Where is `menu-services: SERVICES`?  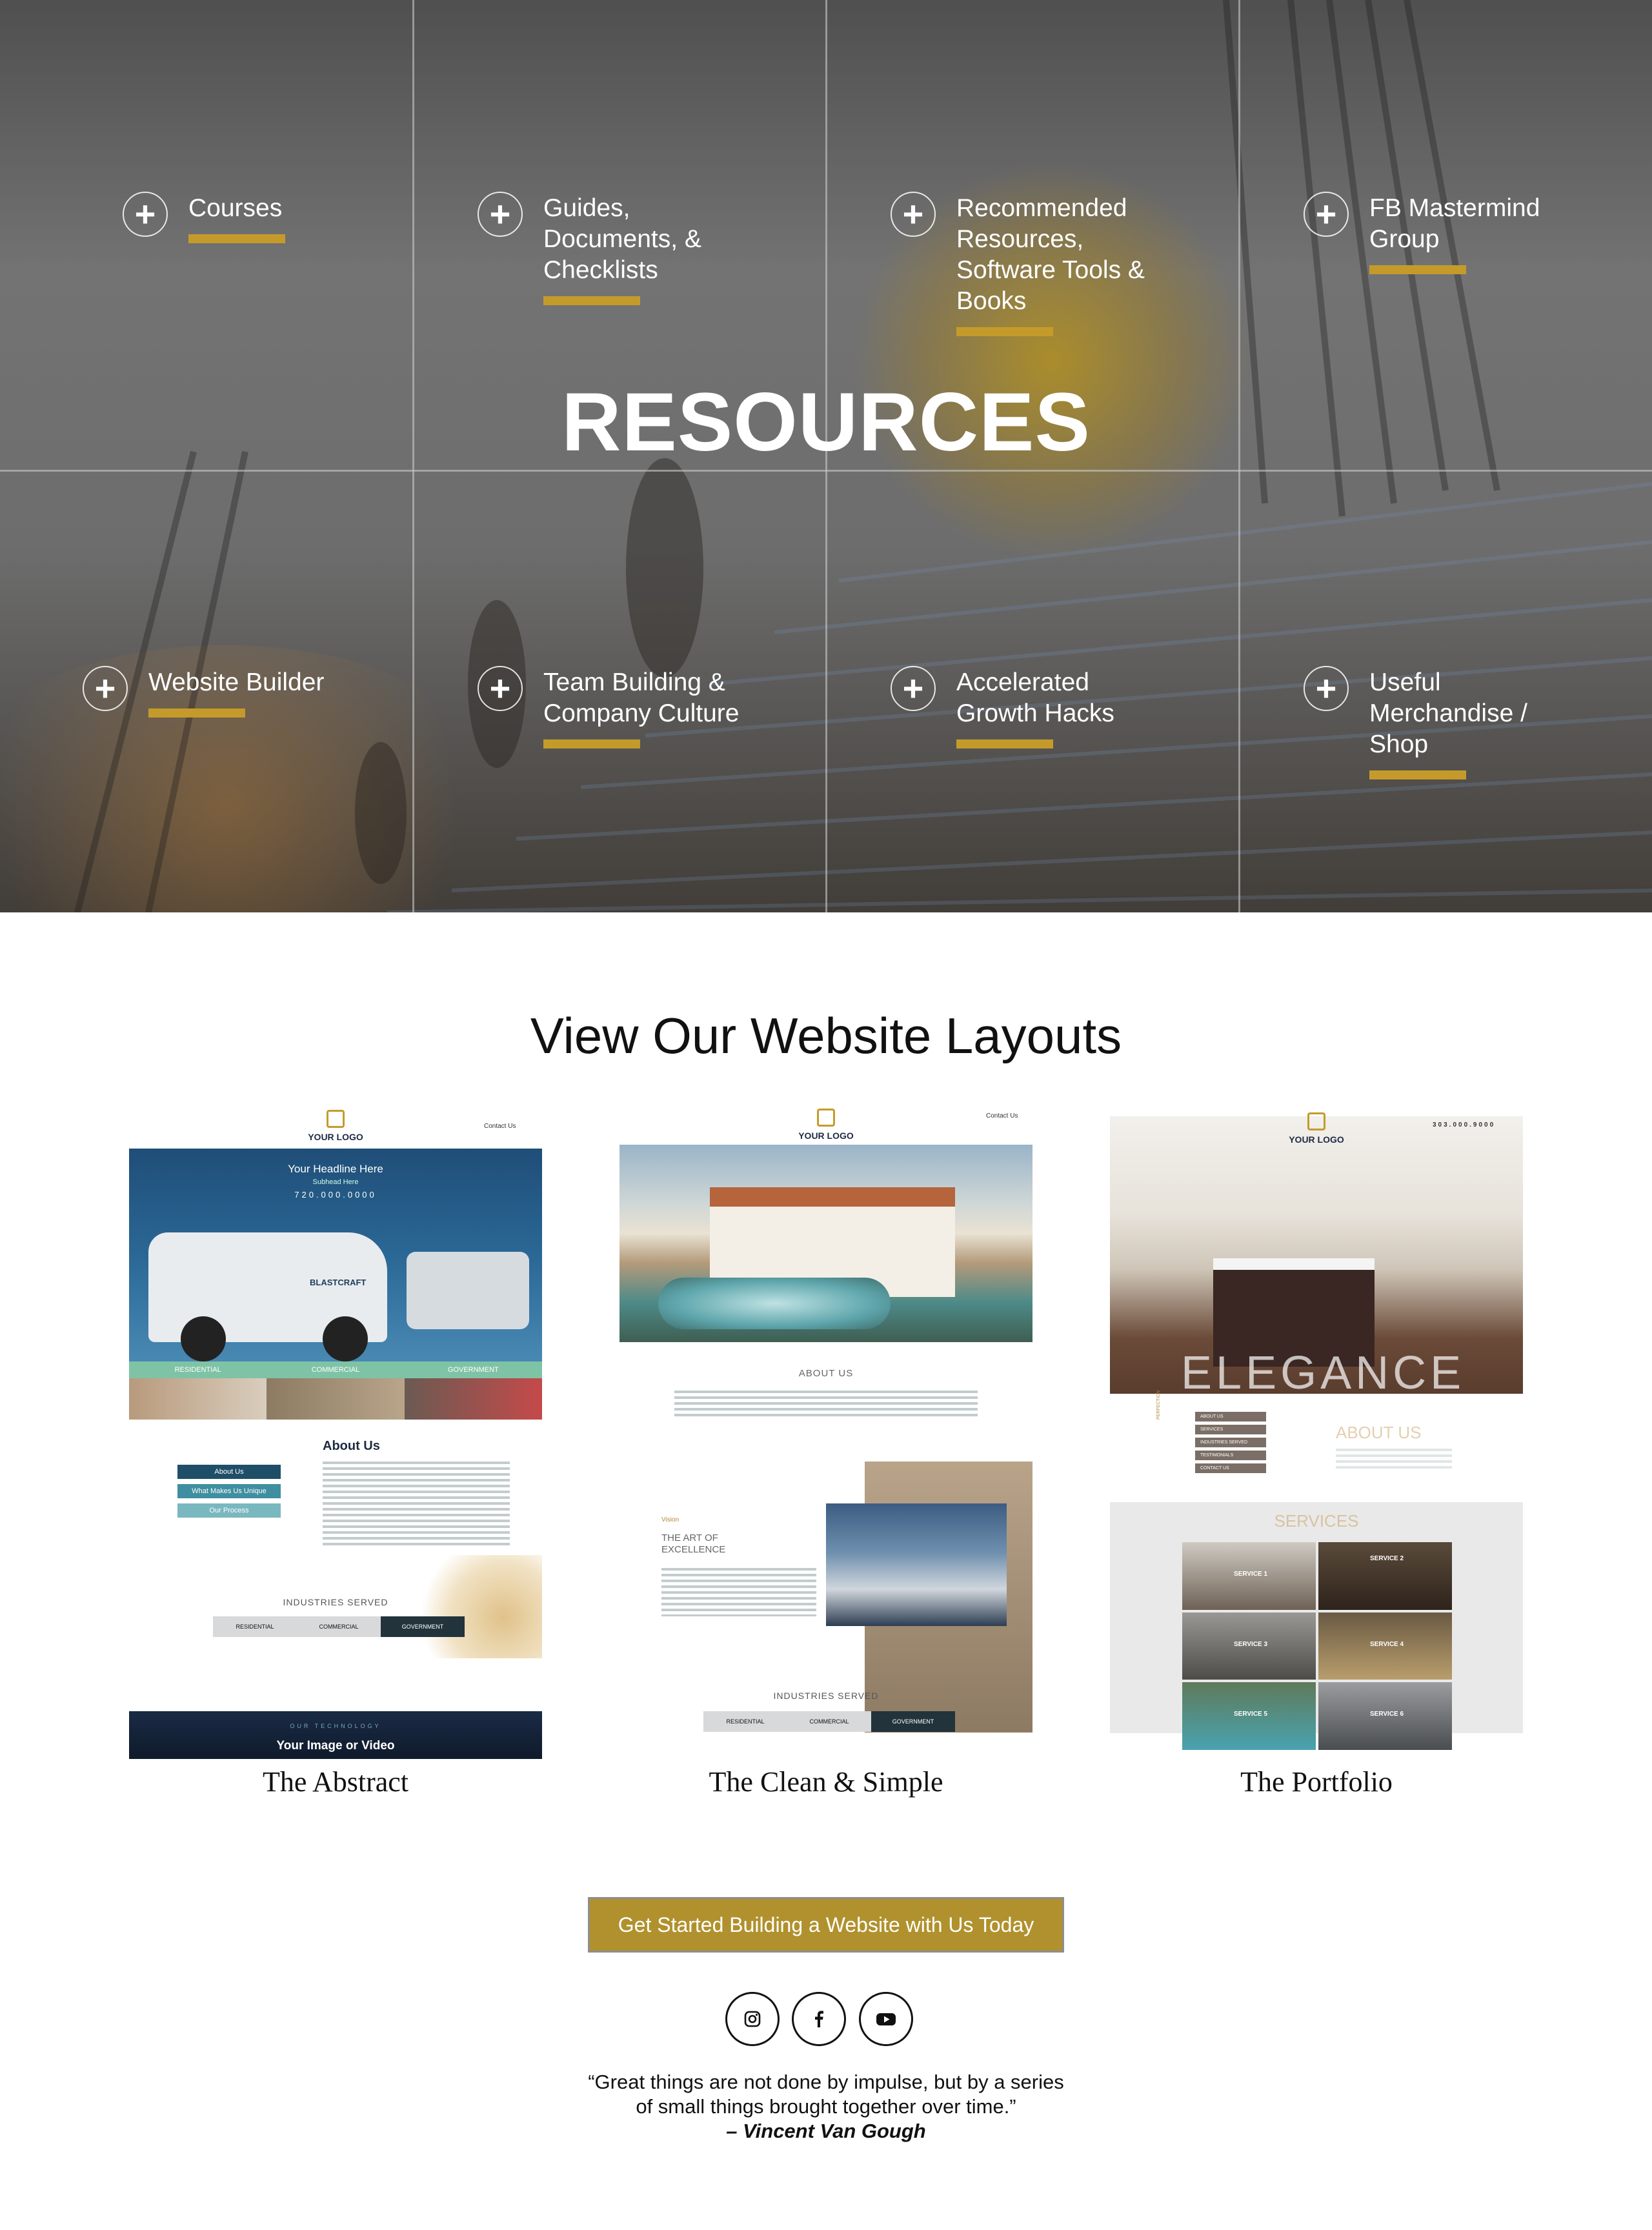 menu-services: SERVICES is located at coordinates (1230, 1429).